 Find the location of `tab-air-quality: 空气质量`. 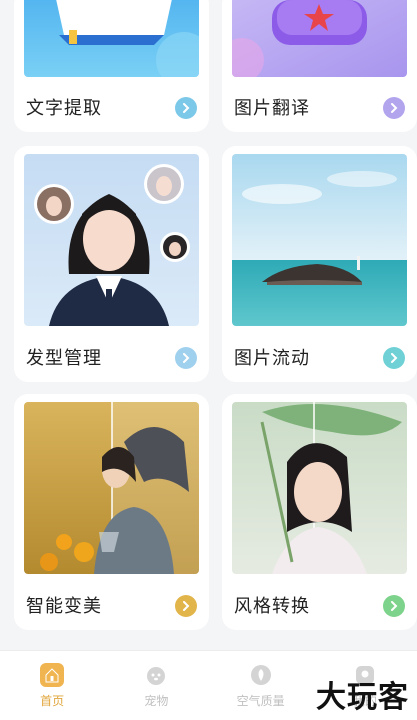

tab-air-quality: 空气质量 is located at coordinates (261, 685).